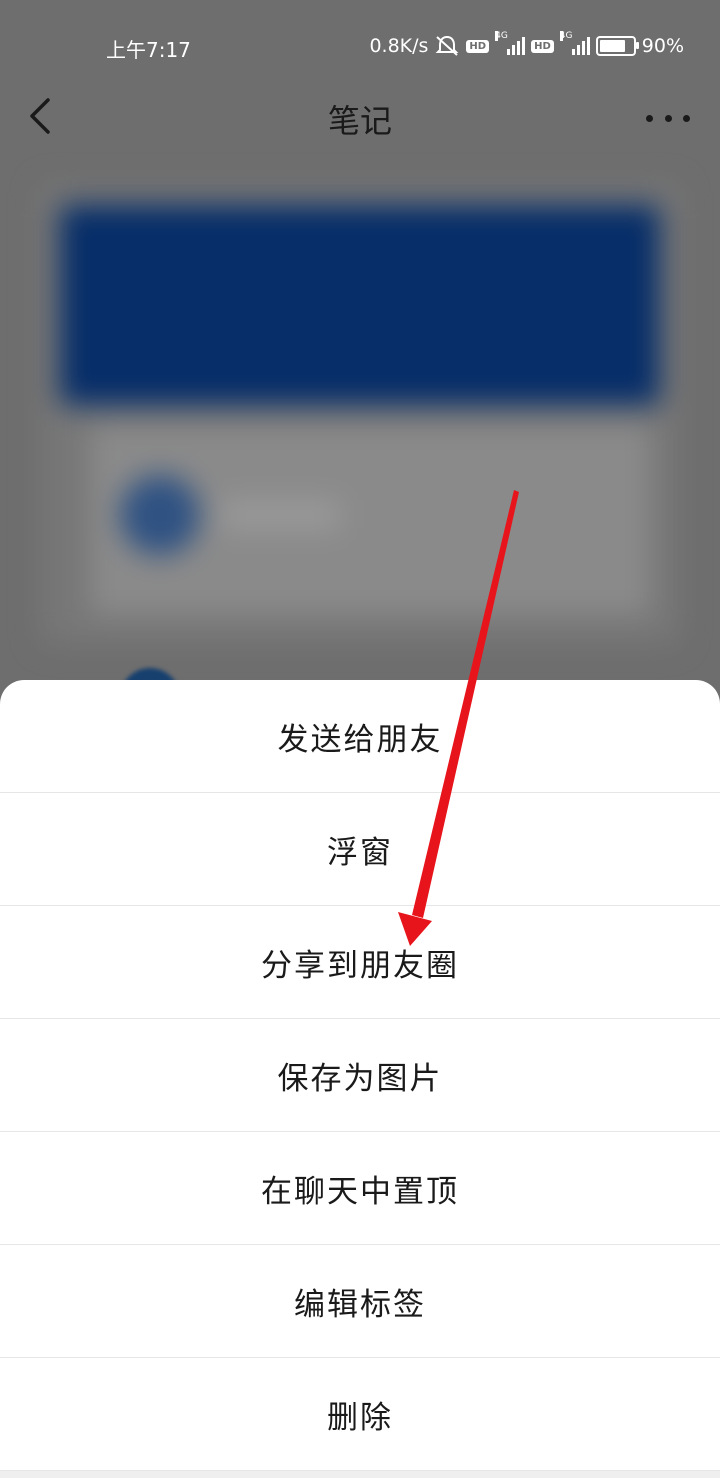 This screenshot has width=720, height=1478. What do you see at coordinates (360, 1188) in the screenshot?
I see `menu-item-pin-in-chat: 在聊天中置顶` at bounding box center [360, 1188].